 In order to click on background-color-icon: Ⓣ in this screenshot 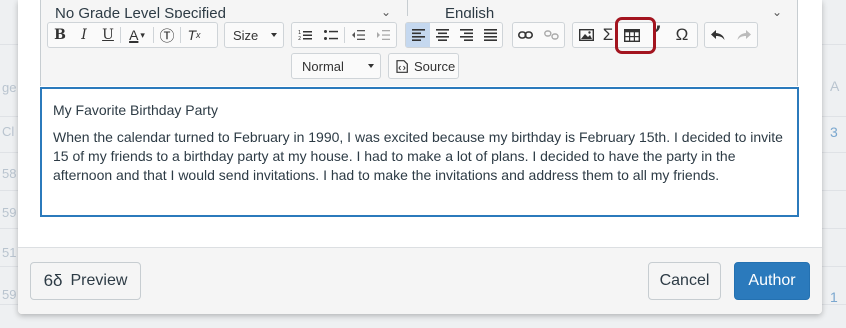, I will do `click(167, 35)`.